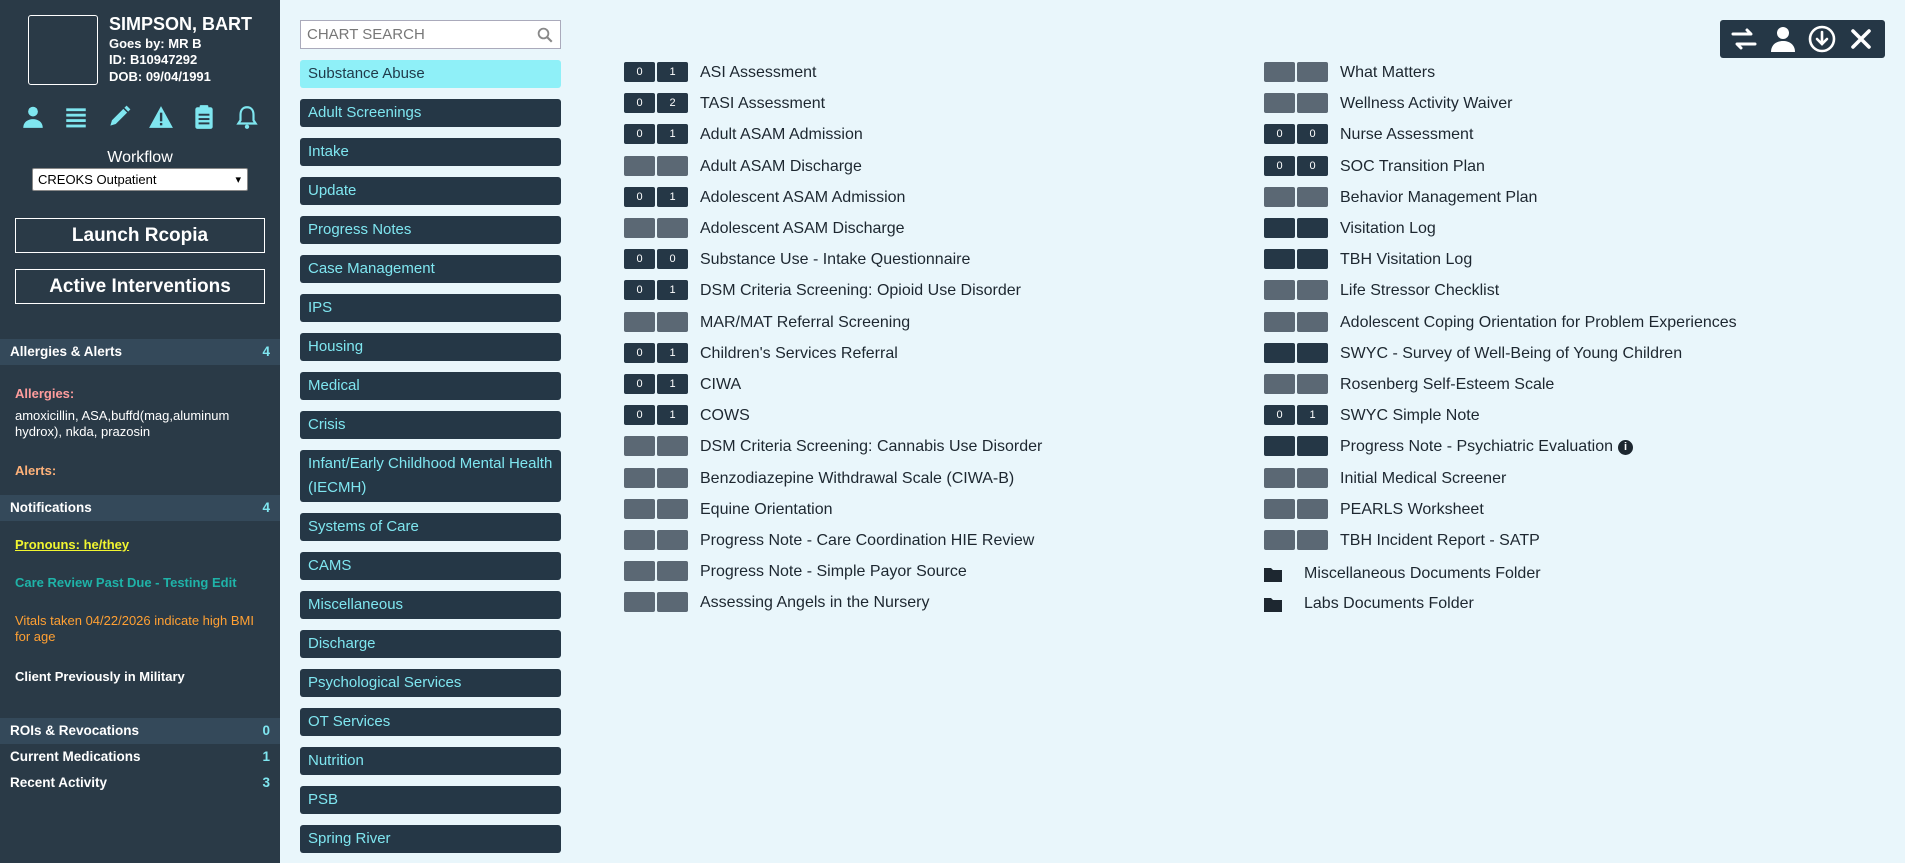 Image resolution: width=1905 pixels, height=863 pixels. I want to click on document-name: Assessing Angels in the Nursery, so click(814, 603).